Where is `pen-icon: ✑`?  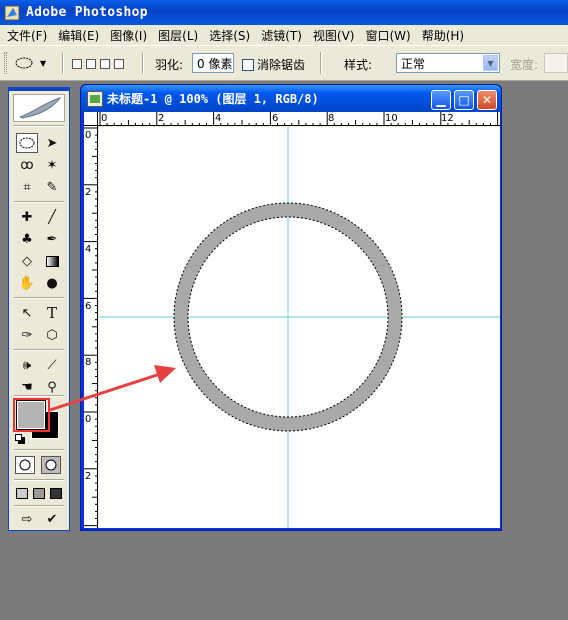 pen-icon: ✑ is located at coordinates (27, 335).